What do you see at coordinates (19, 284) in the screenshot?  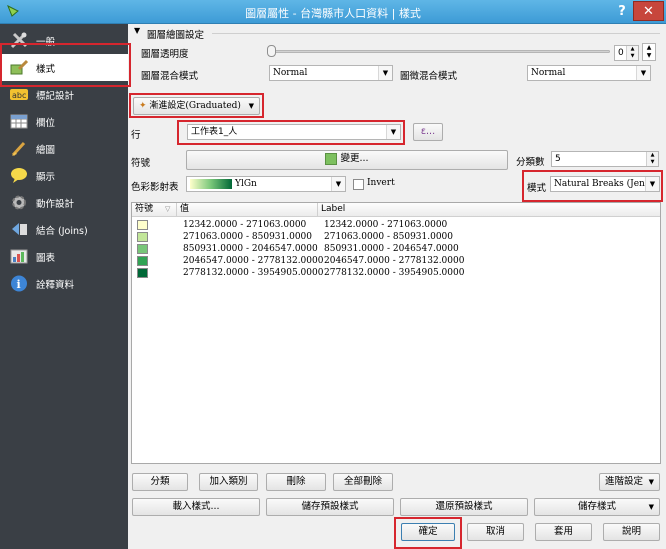 I see `svg-text: i` at bounding box center [19, 284].